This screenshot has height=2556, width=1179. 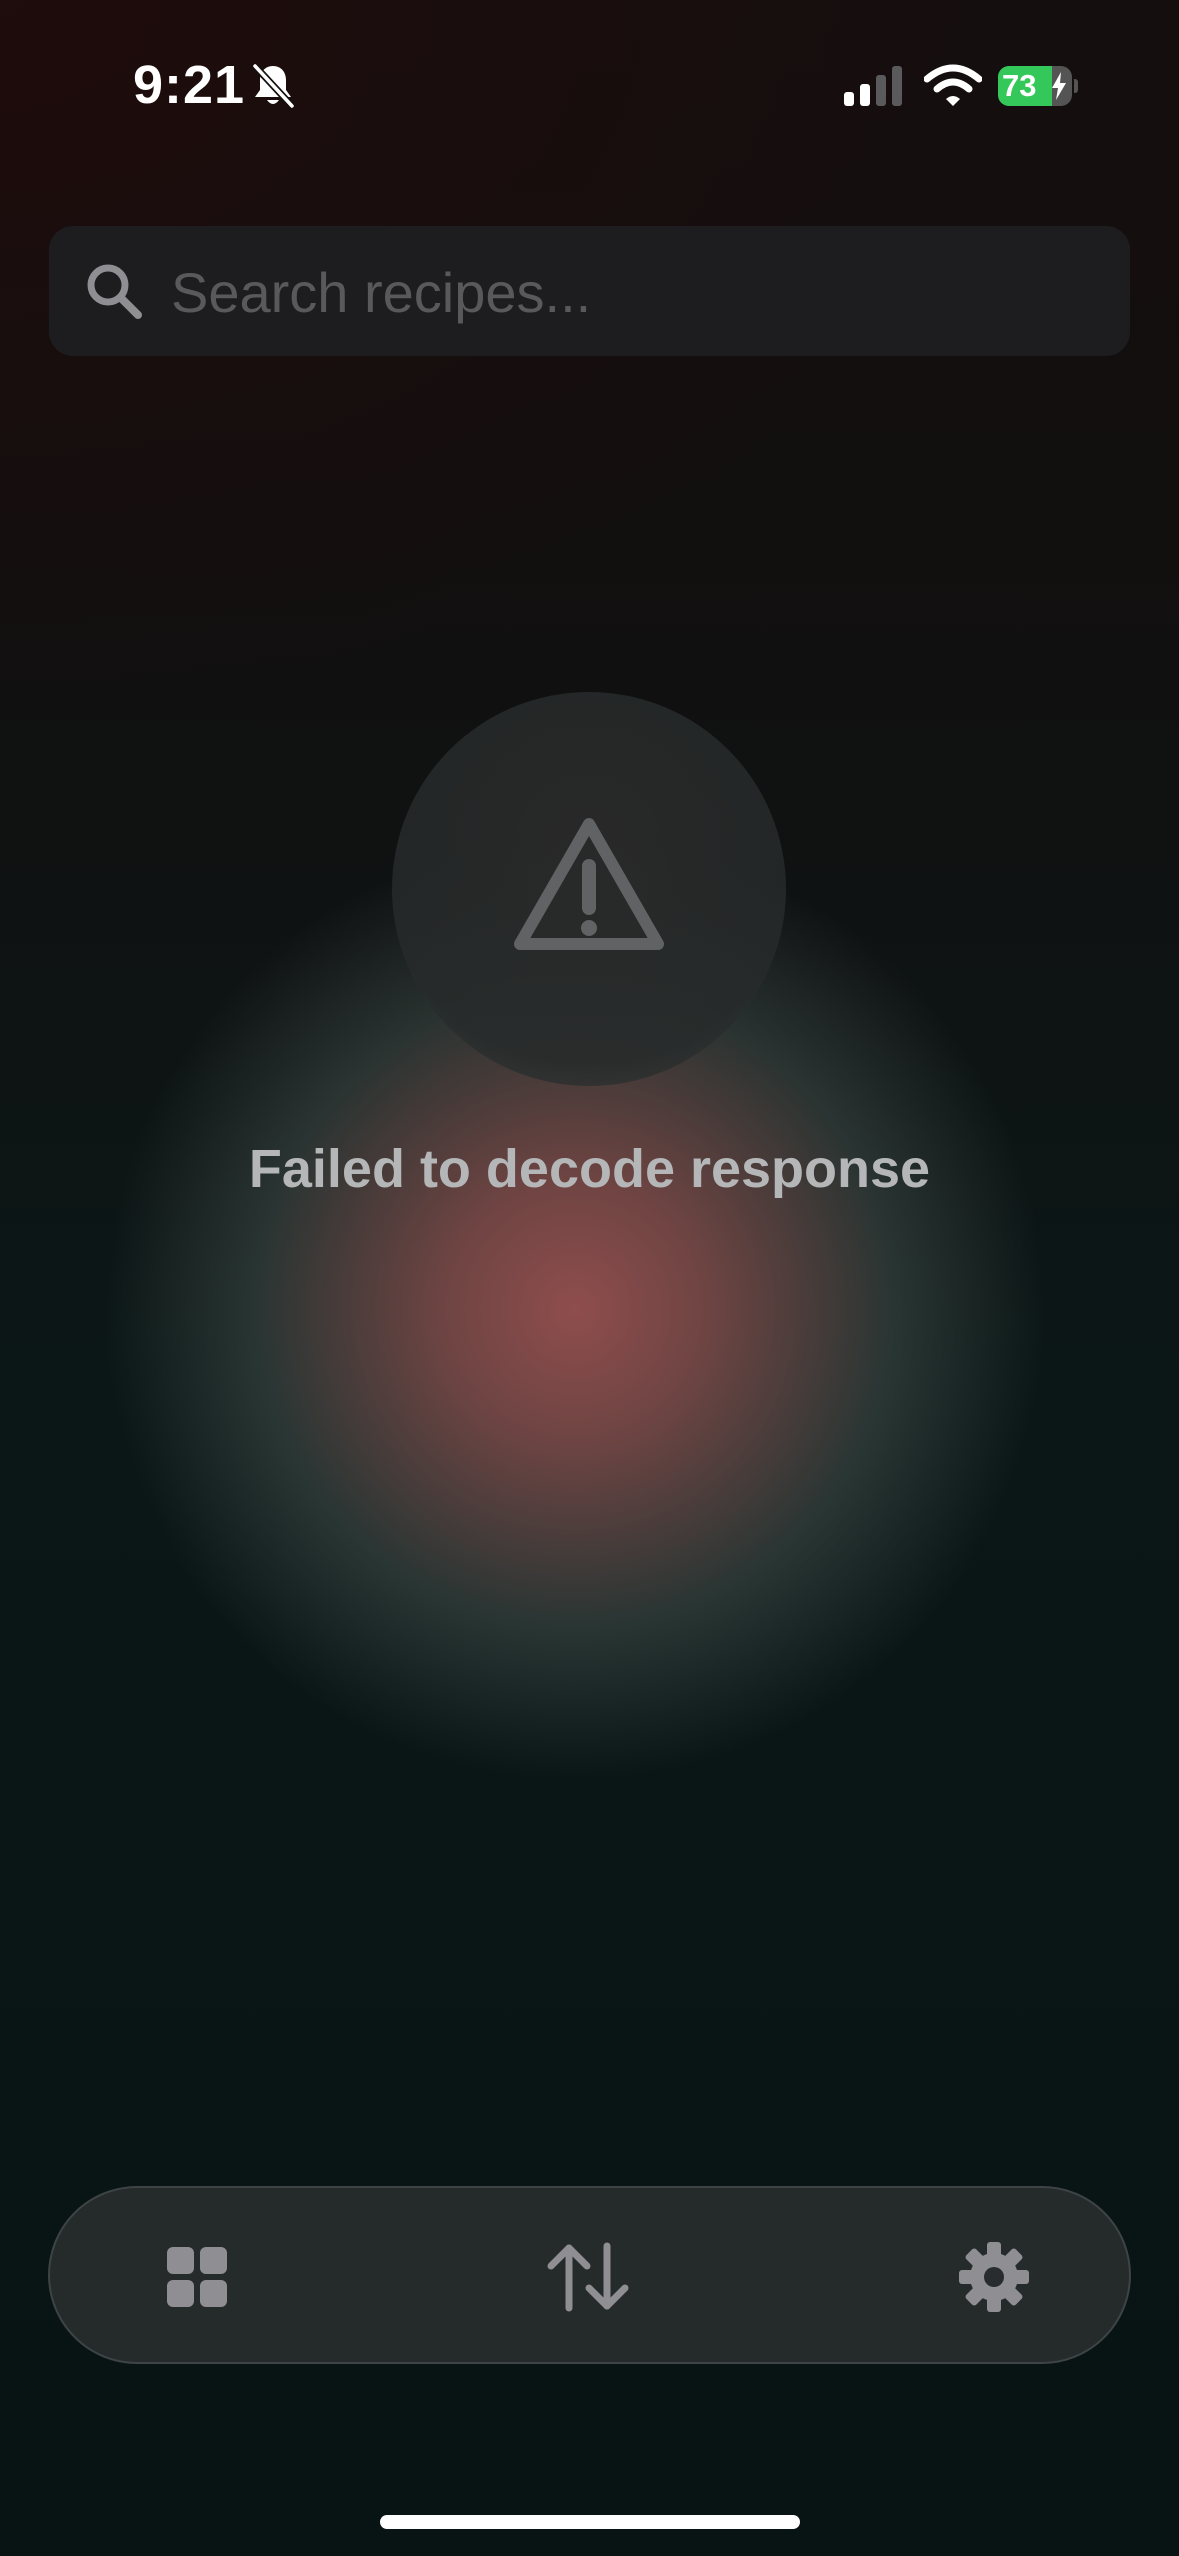 I want to click on error-message: Failed to decode response, so click(x=589, y=1169).